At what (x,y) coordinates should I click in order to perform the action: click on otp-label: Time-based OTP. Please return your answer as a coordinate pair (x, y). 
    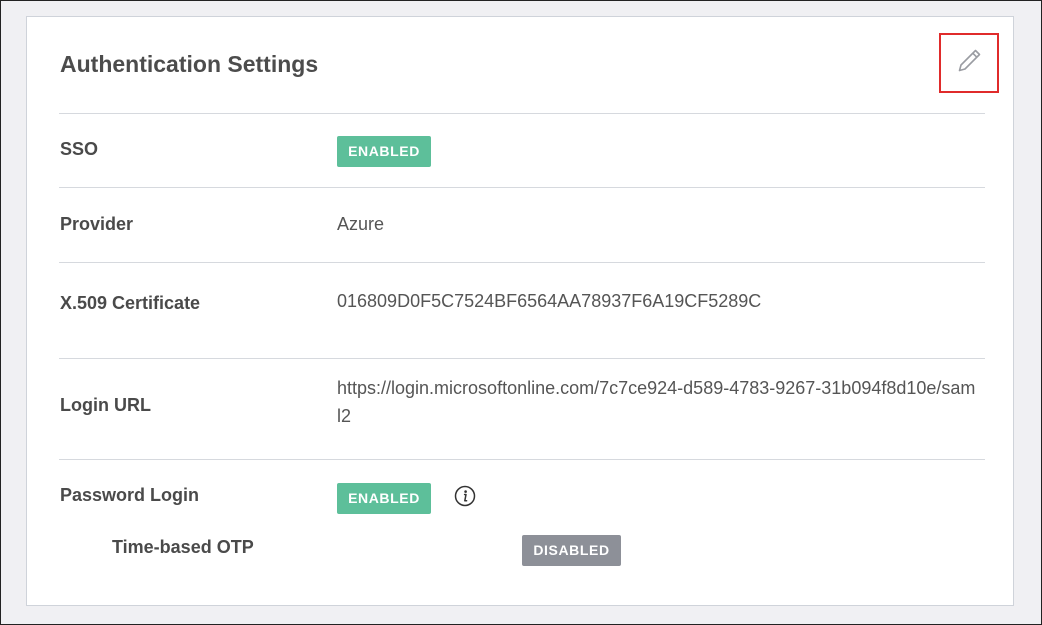
    Looking at the image, I should click on (183, 547).